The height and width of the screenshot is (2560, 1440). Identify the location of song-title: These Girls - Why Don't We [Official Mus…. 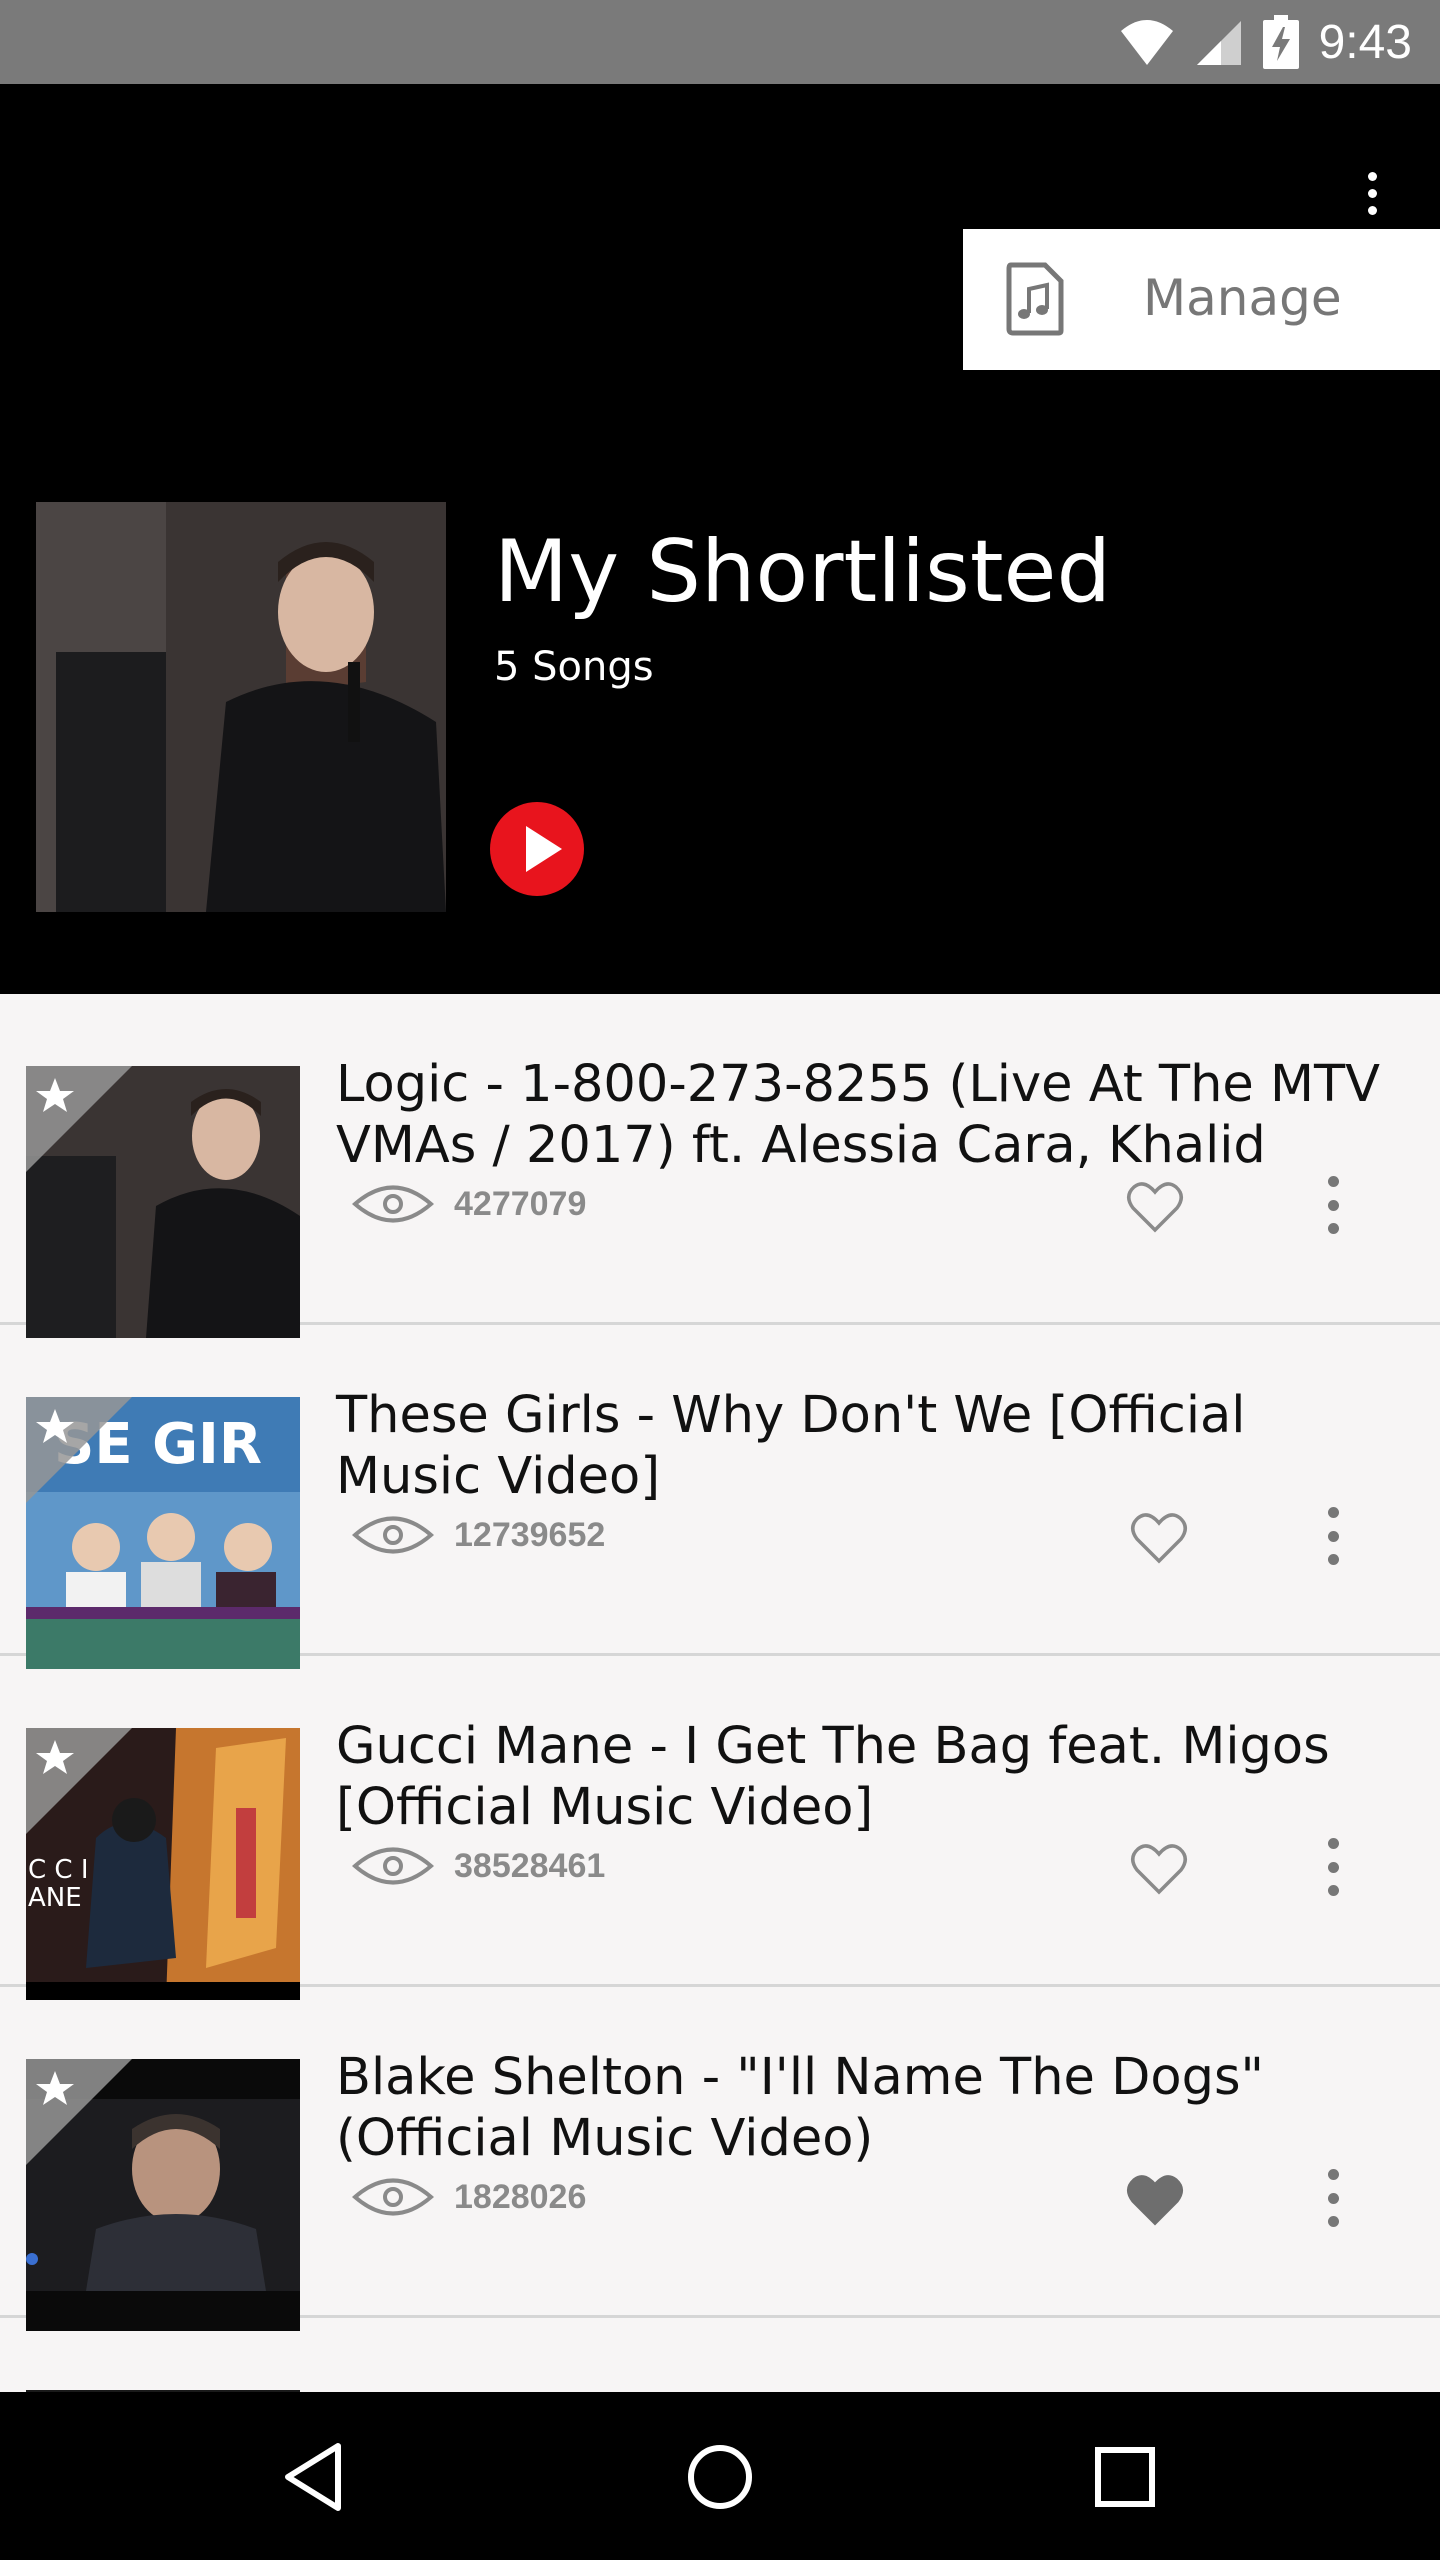
(866, 1446).